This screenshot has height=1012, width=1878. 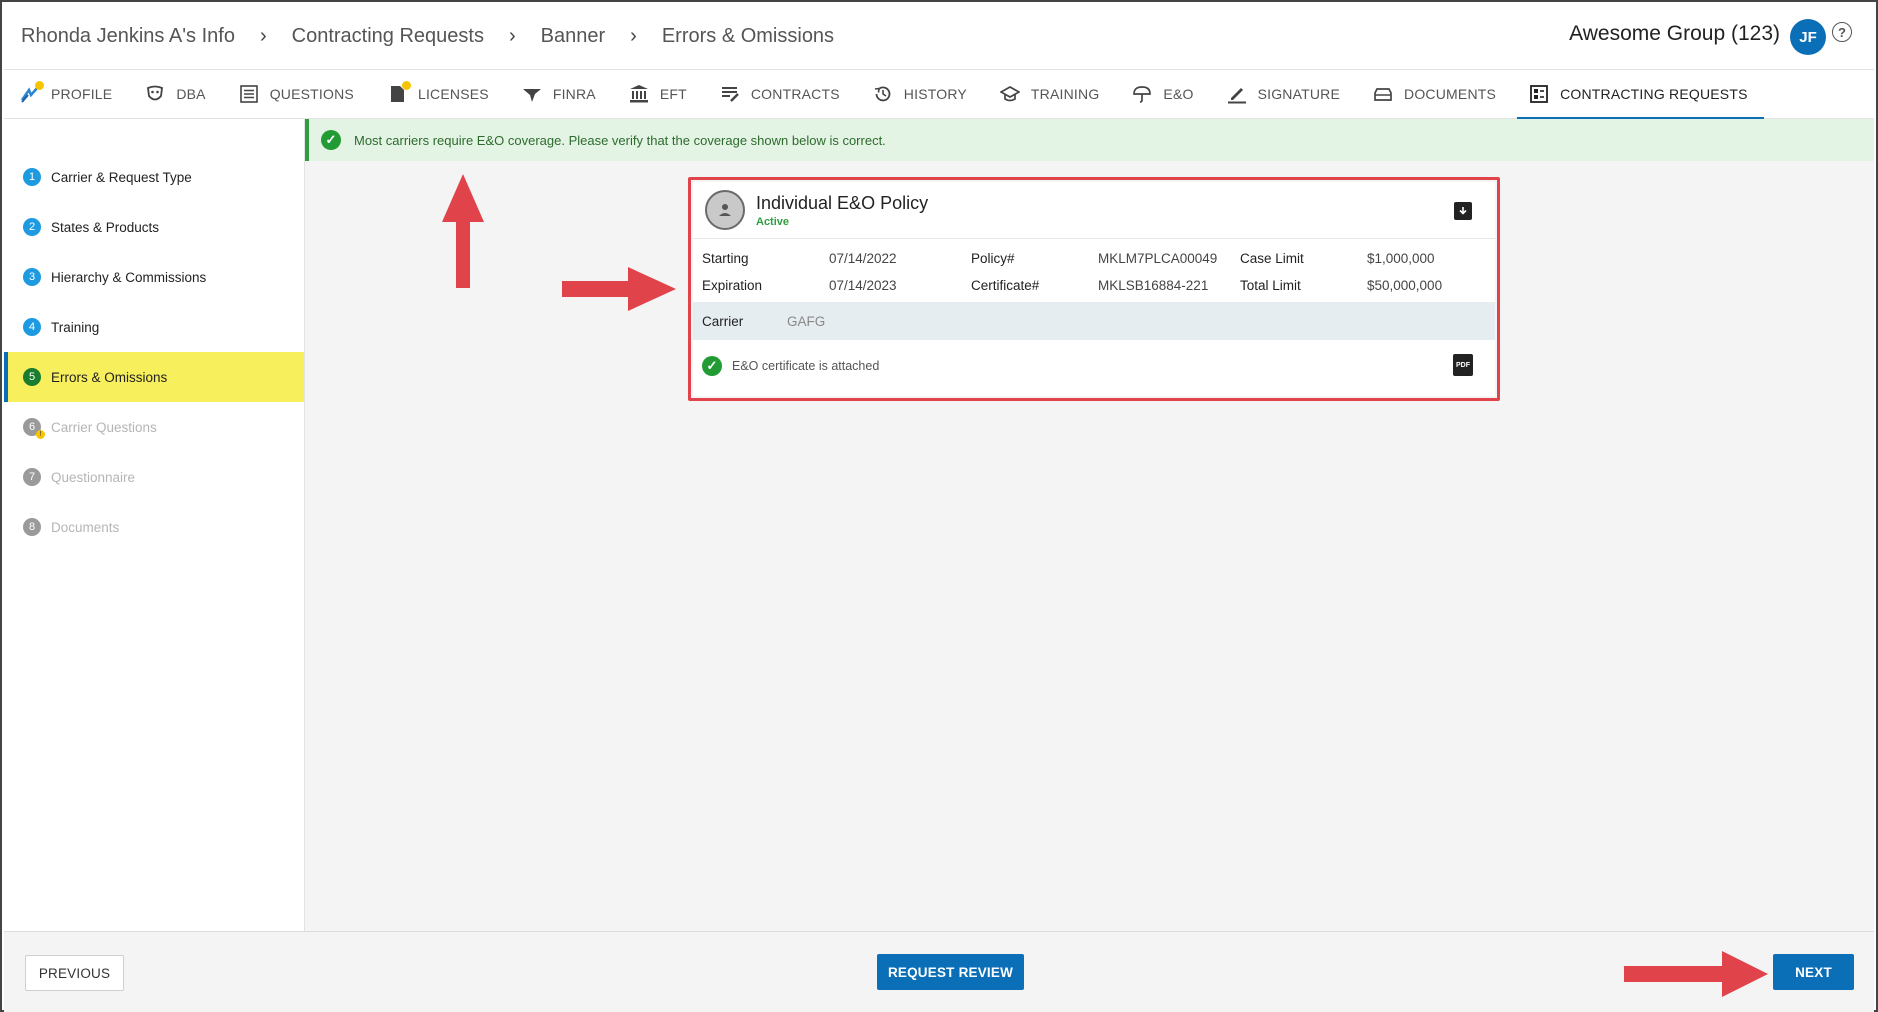 What do you see at coordinates (453, 94) in the screenshot?
I see `tab-label: LICENSES` at bounding box center [453, 94].